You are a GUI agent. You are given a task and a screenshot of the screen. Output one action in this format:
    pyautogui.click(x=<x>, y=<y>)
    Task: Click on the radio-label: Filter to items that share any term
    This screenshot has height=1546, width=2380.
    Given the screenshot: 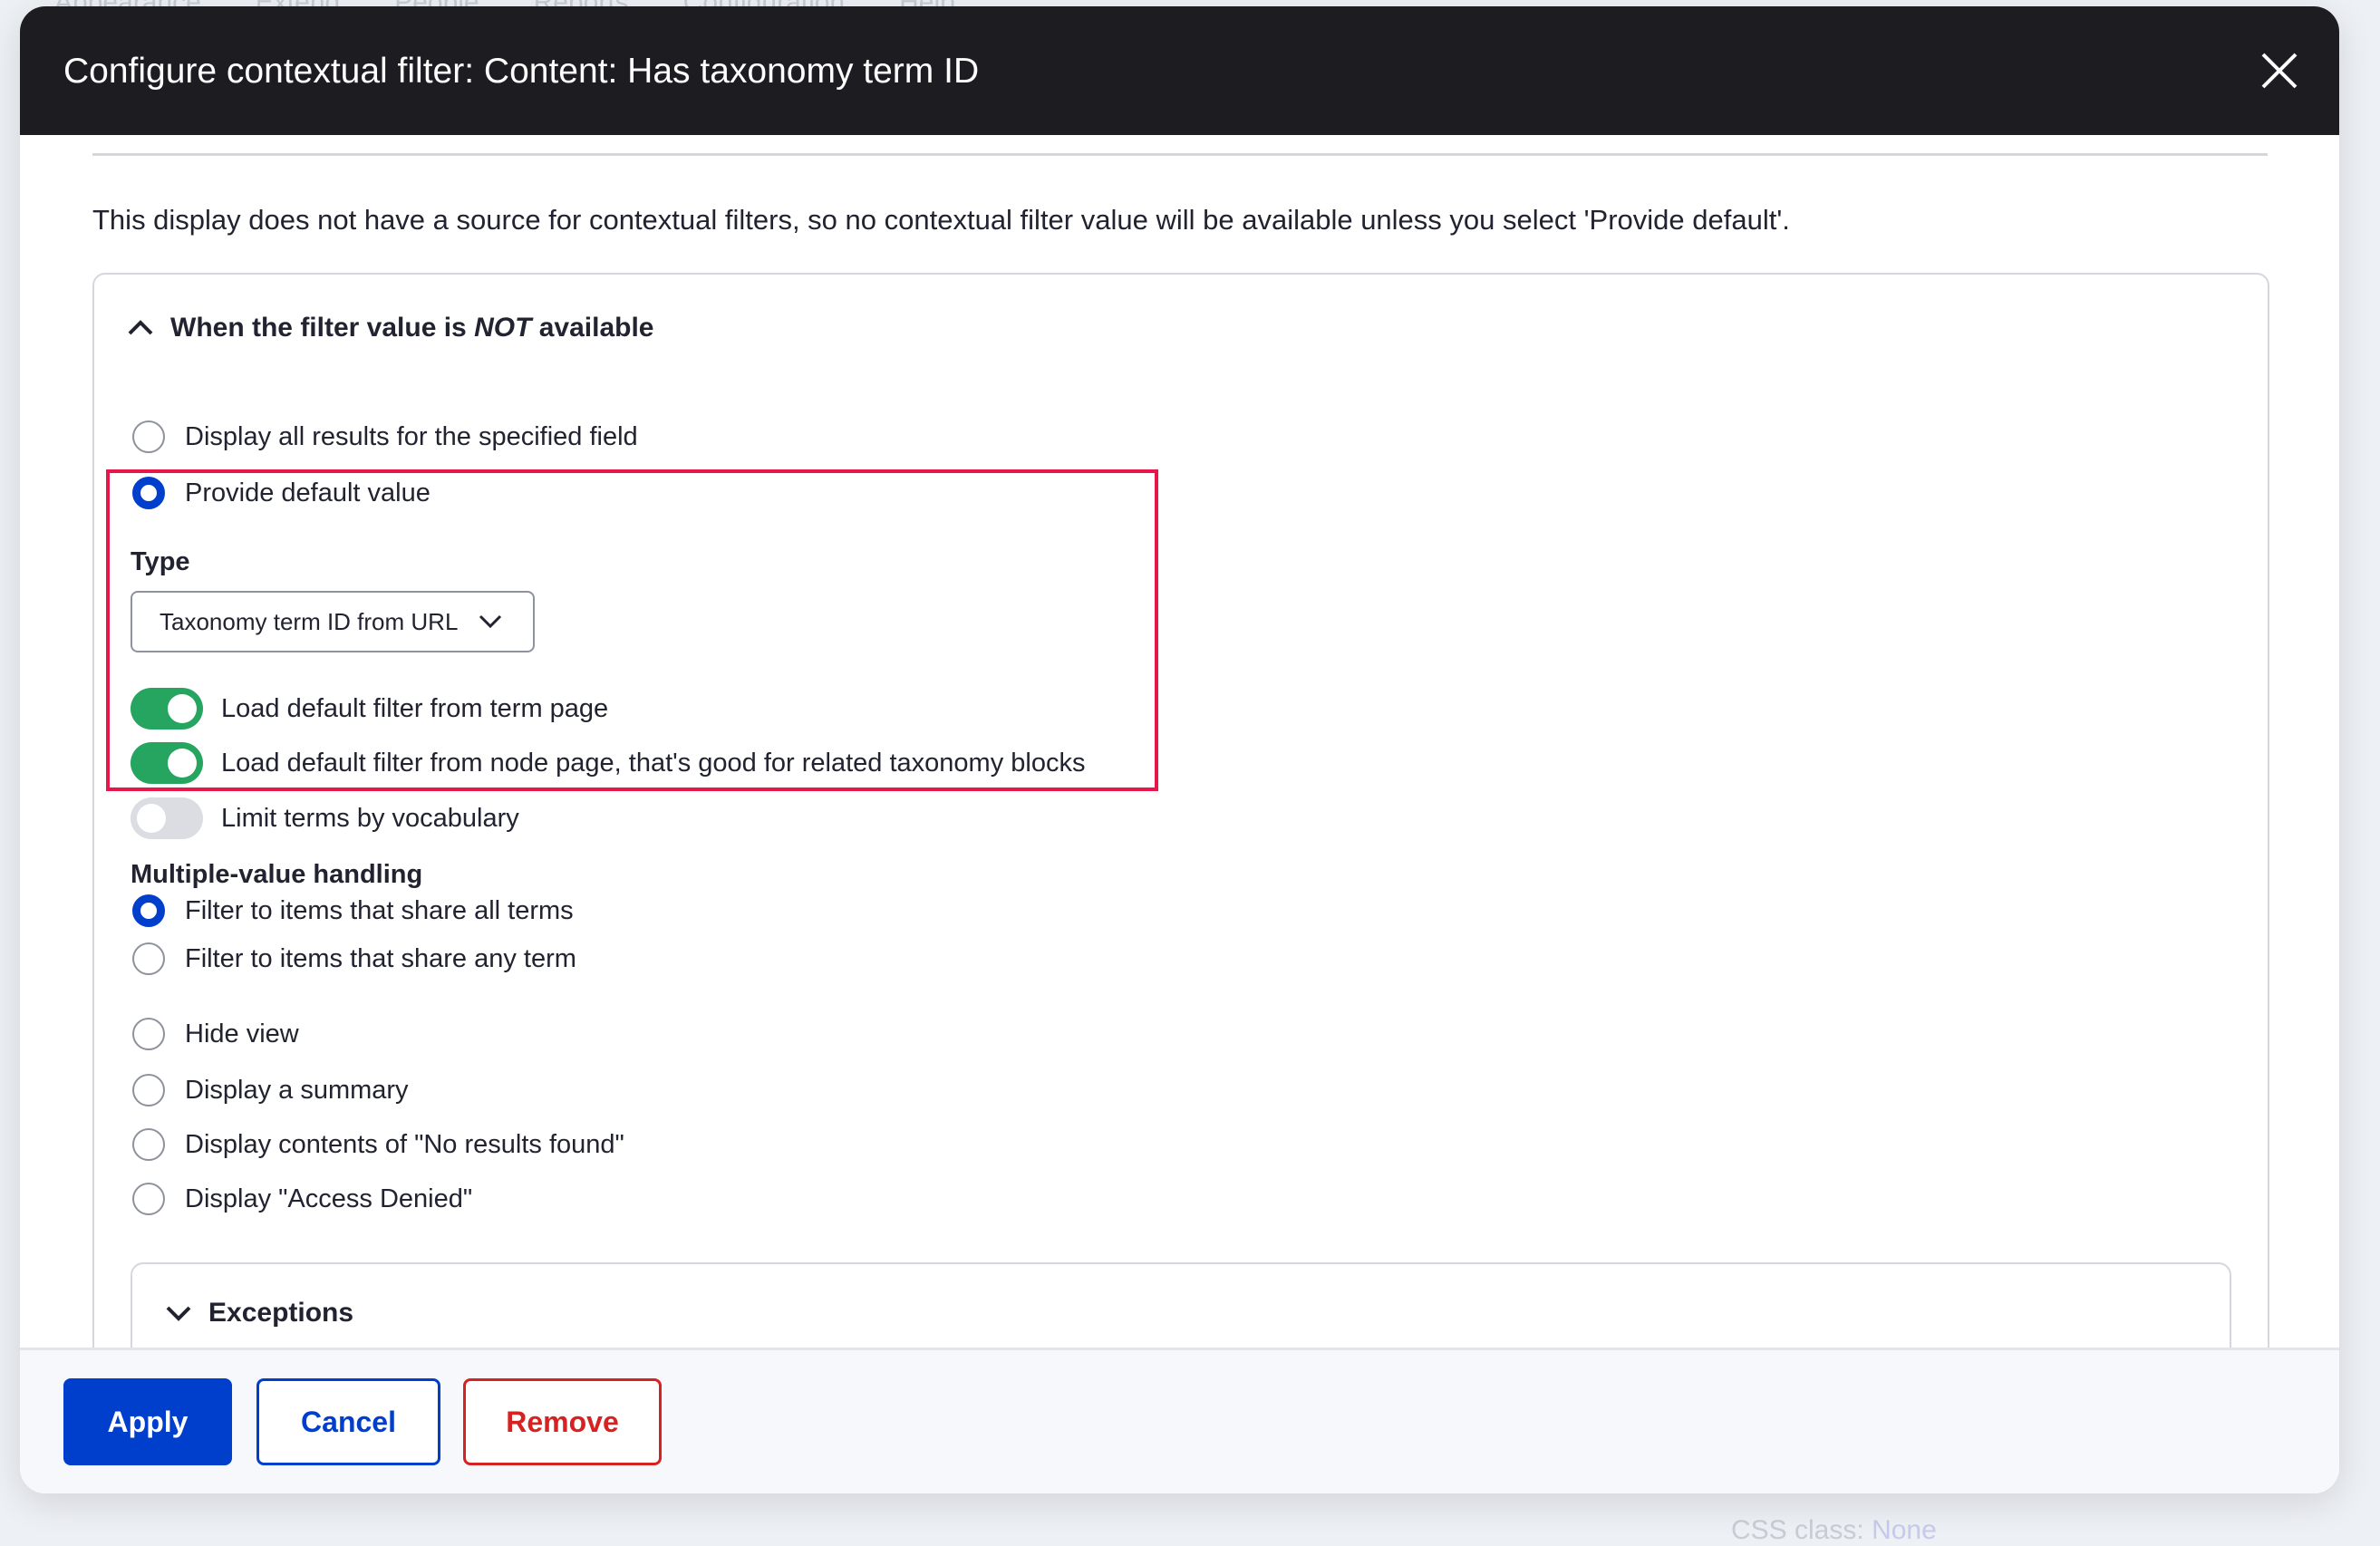 What is the action you would take?
    pyautogui.click(x=380, y=958)
    